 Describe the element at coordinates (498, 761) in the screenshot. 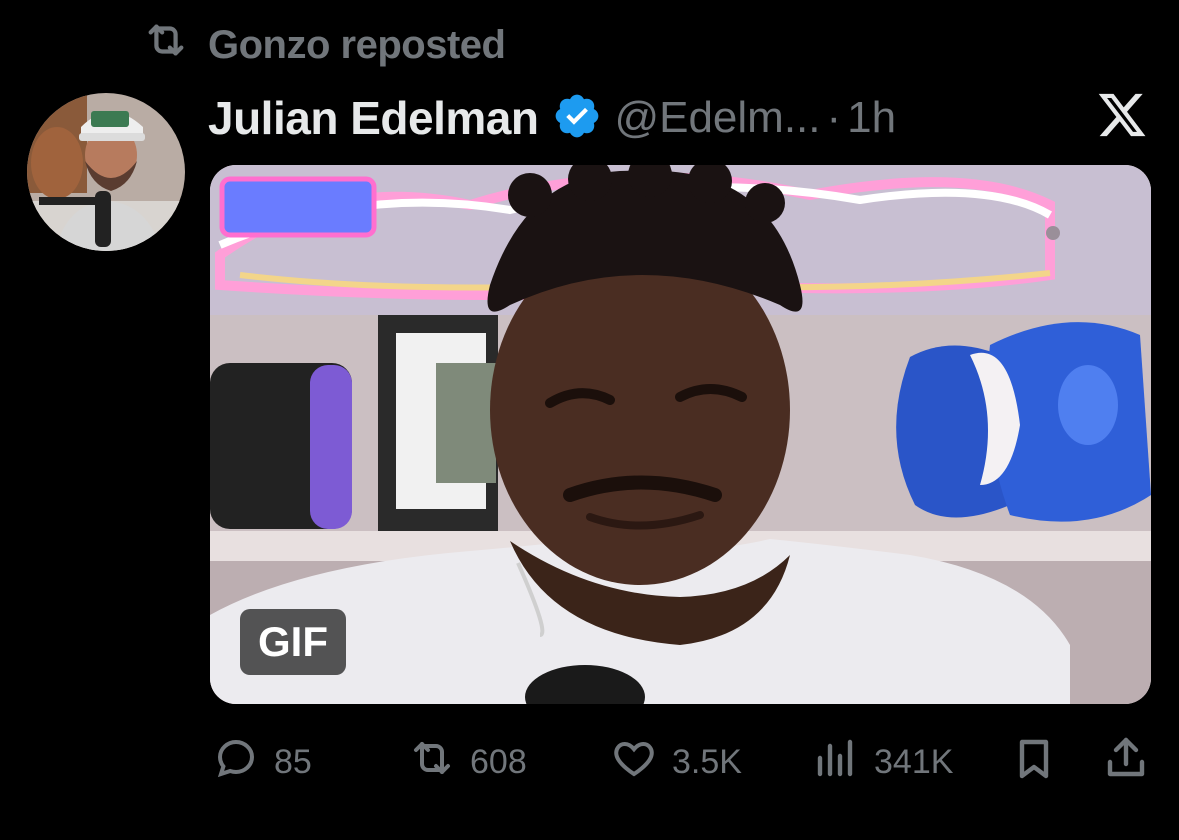

I see `repost-count: 608` at that location.